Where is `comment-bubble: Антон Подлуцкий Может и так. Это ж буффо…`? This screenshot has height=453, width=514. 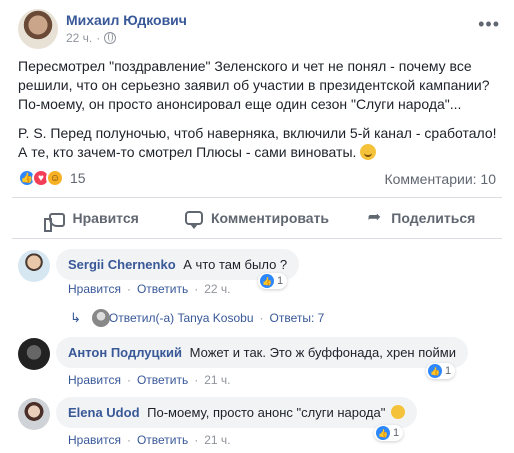 comment-bubble: Антон Подлуцкий Может и так. Это ж буффо… is located at coordinates (262, 352).